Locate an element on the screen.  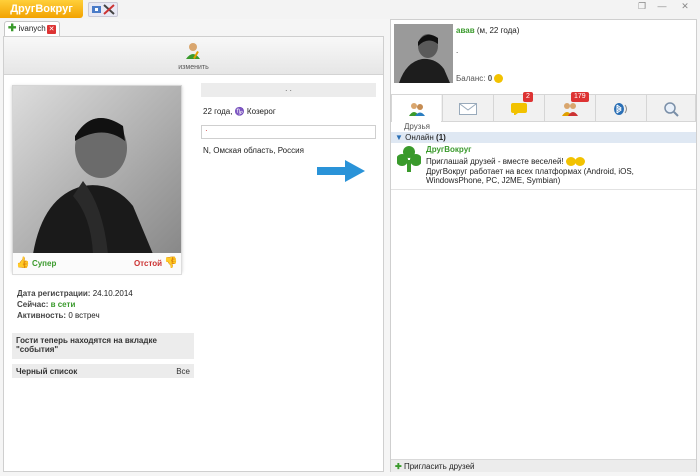
online-count: (1) is located at coordinates (441, 137).